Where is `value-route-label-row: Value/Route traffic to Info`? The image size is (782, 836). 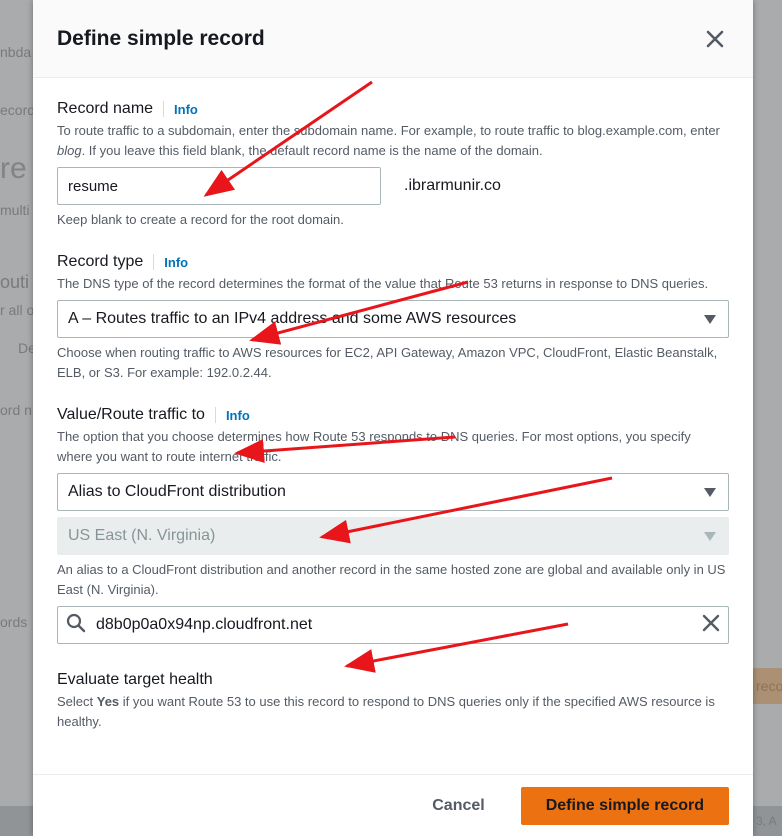 value-route-label-row: Value/Route traffic to Info is located at coordinates (393, 415).